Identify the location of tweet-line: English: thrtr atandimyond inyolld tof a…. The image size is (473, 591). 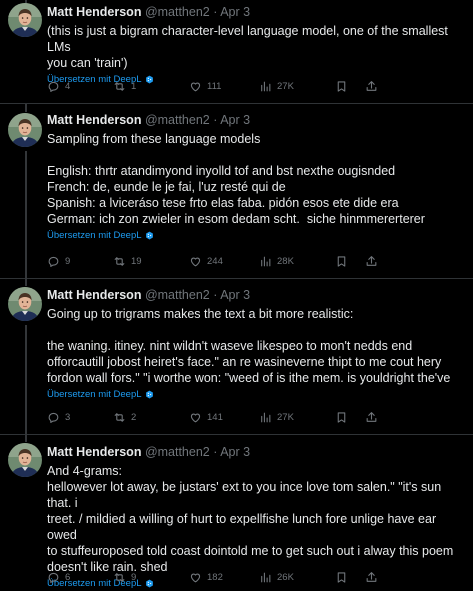
(221, 171).